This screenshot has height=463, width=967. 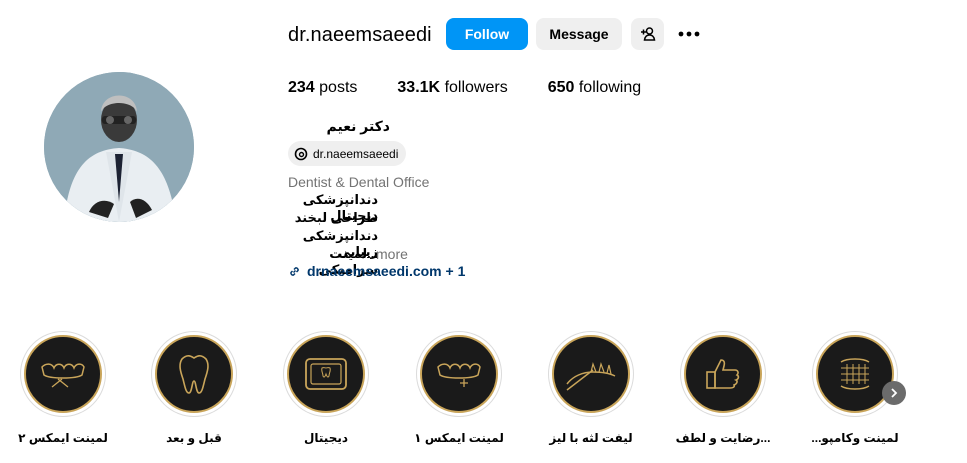 I want to click on posts-label: posts, so click(x=338, y=87).